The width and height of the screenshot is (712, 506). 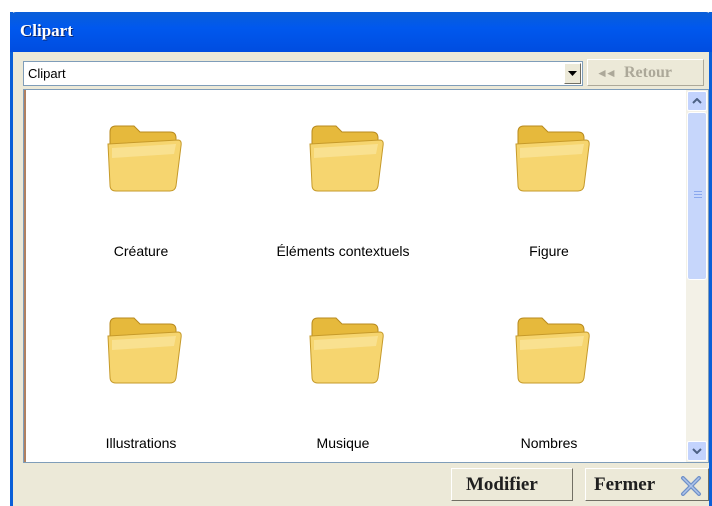 I want to click on back-button-label: Retour, so click(x=648, y=72).